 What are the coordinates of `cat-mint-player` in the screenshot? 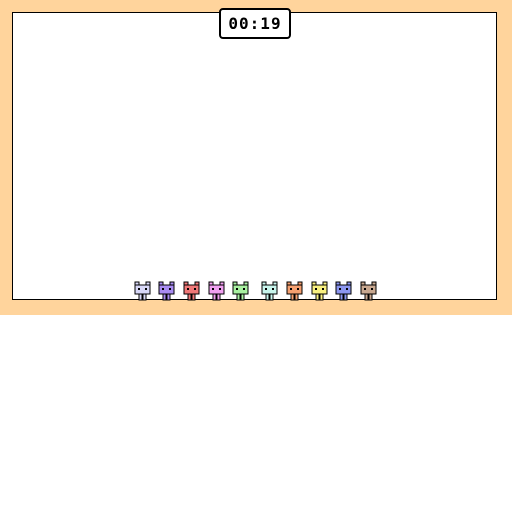 It's located at (270, 291).